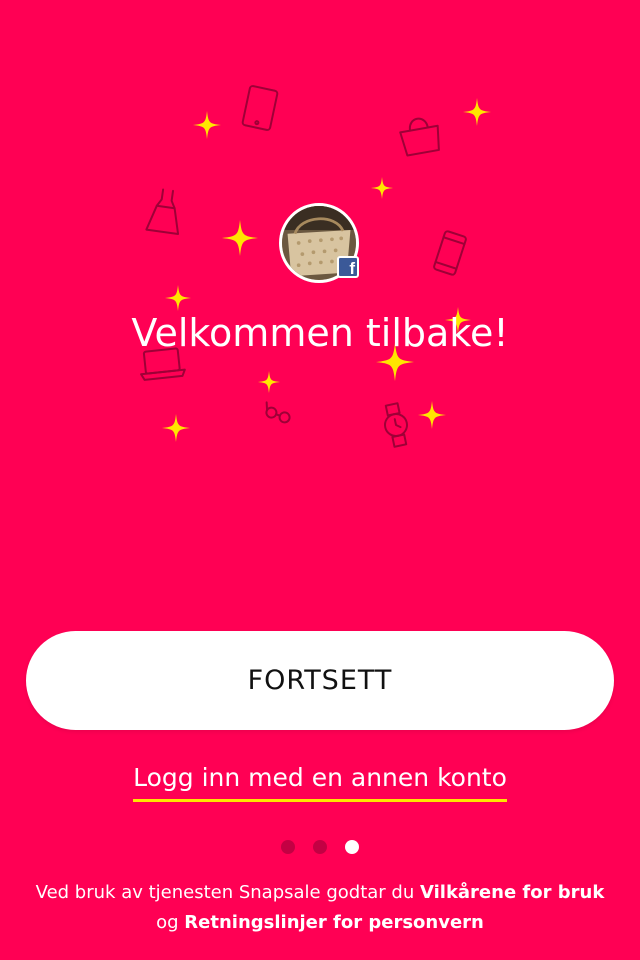 The image size is (640, 960). Describe the element at coordinates (396, 425) in the screenshot. I see `watch-icon` at that location.